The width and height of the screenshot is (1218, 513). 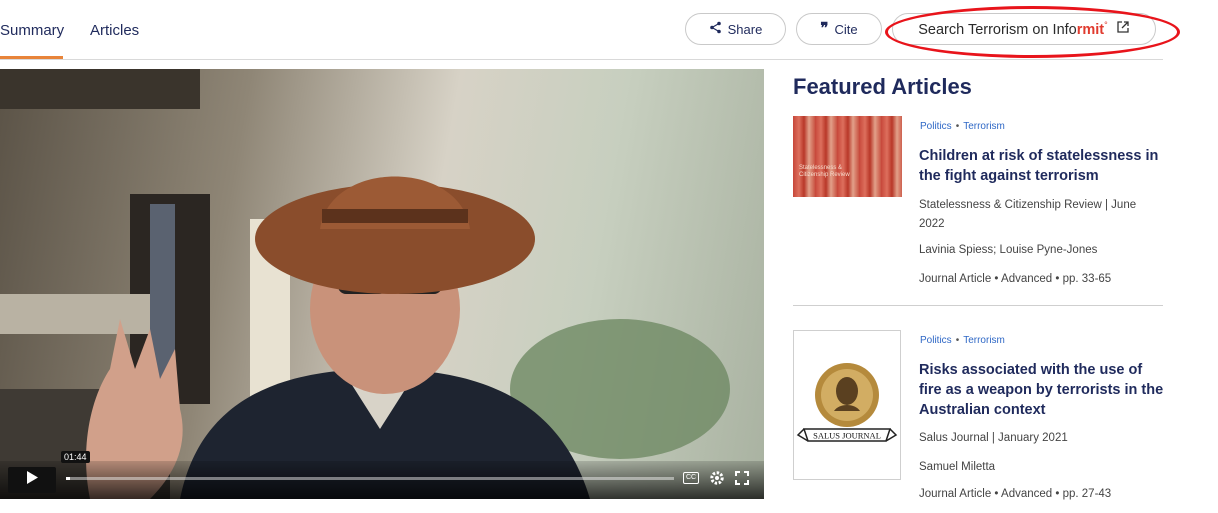 I want to click on tab-summary: Summary, so click(x=32, y=30).